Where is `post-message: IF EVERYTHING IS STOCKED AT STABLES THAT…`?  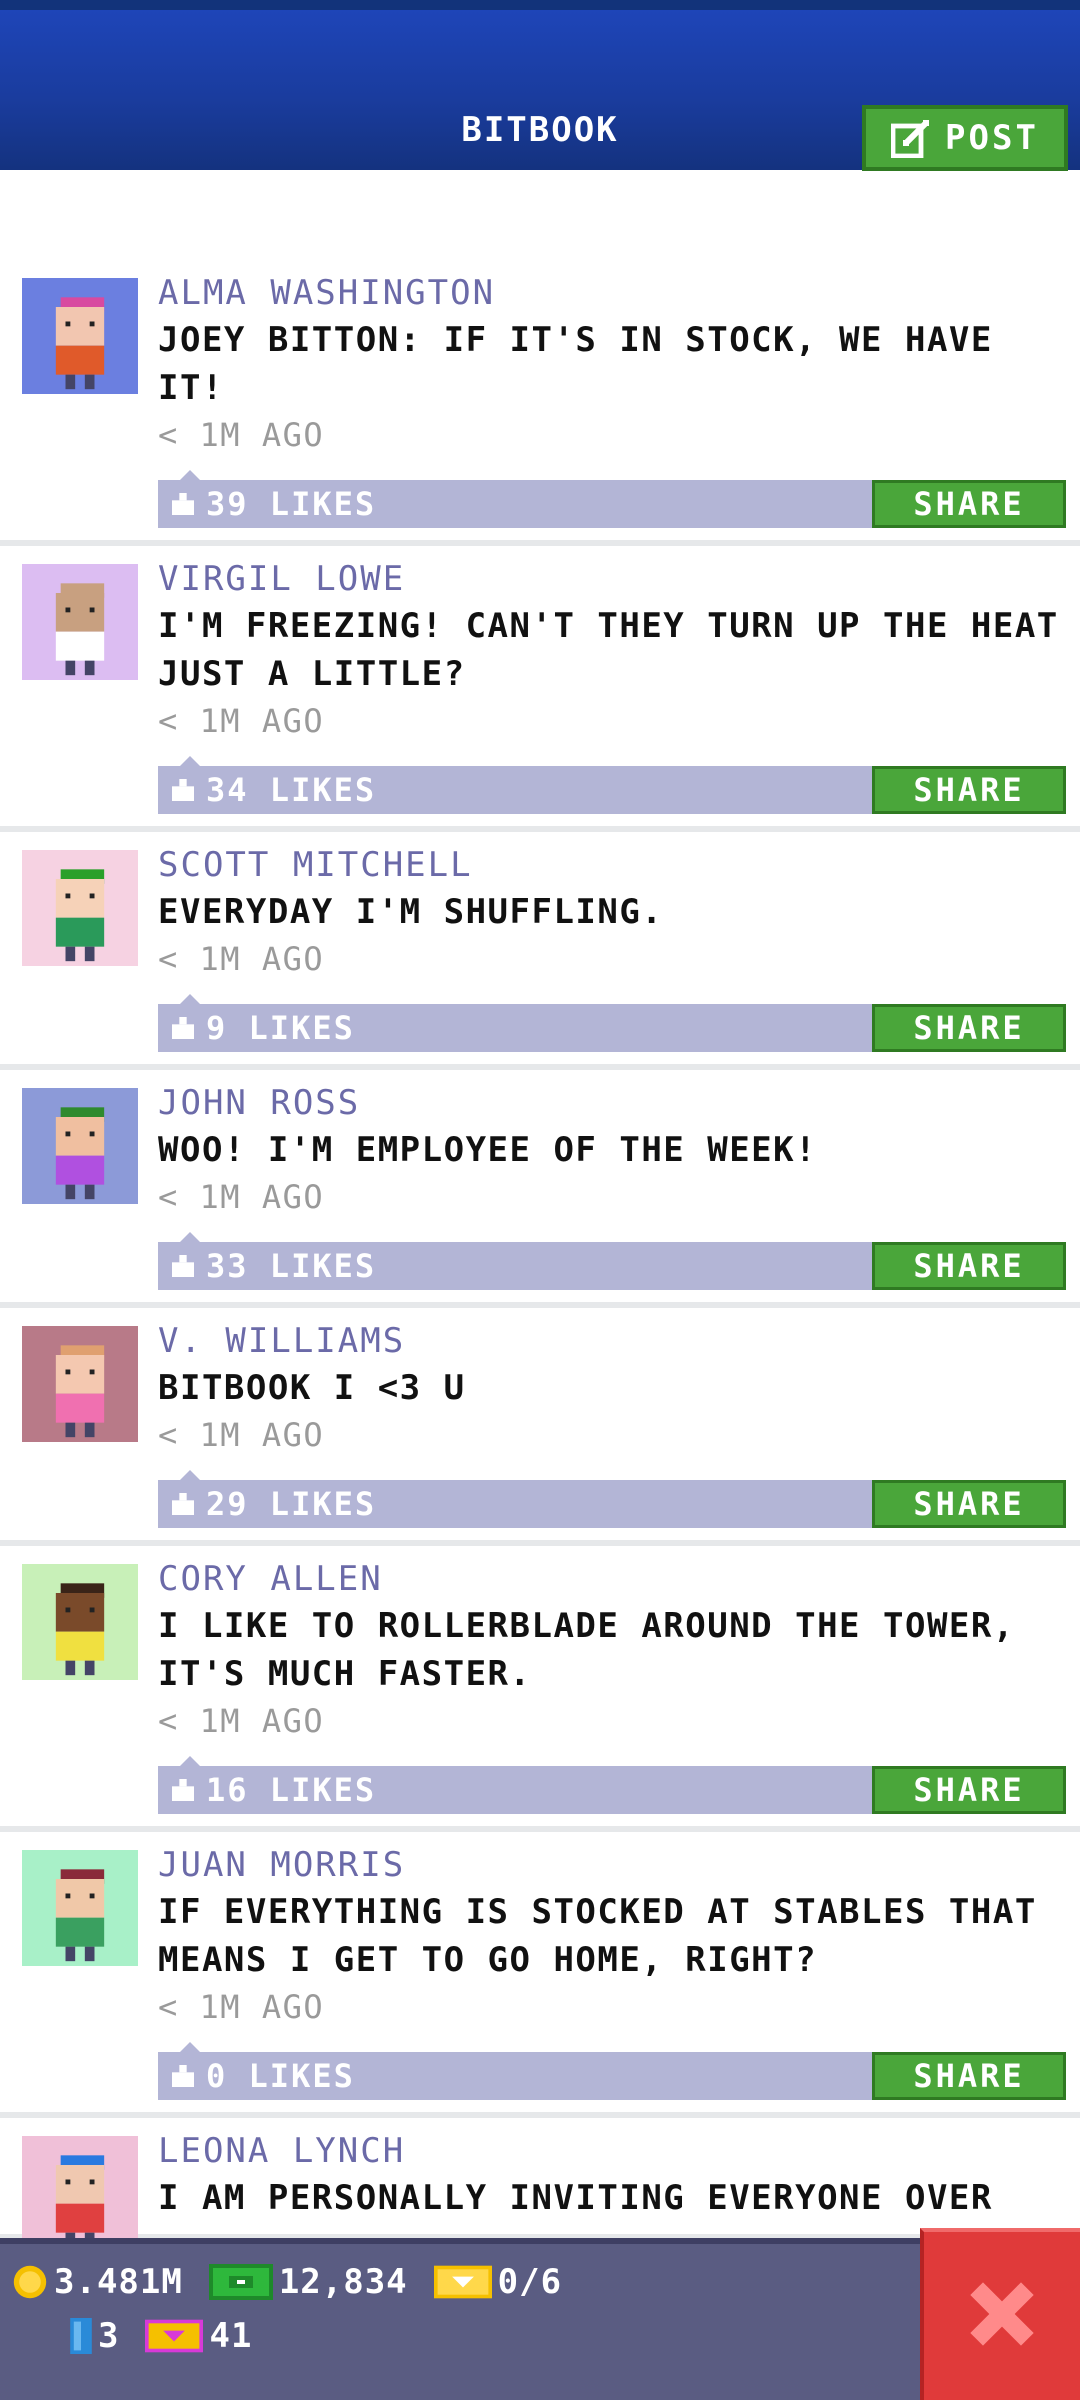 post-message: IF EVERYTHING IS STOCKED AT STABLES THAT… is located at coordinates (608, 1936).